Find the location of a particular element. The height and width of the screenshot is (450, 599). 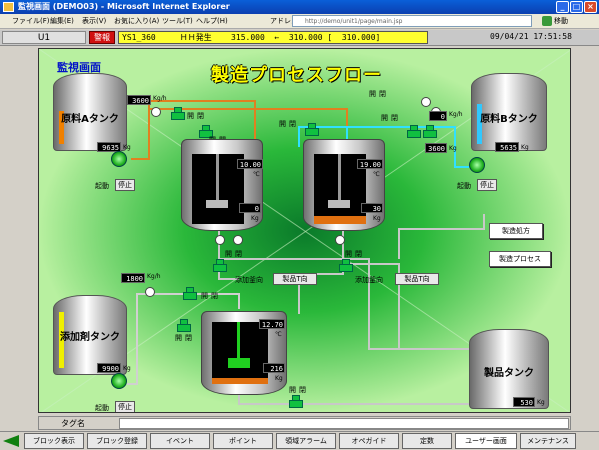

valve-b1-open: 開 is located at coordinates (384, 118).